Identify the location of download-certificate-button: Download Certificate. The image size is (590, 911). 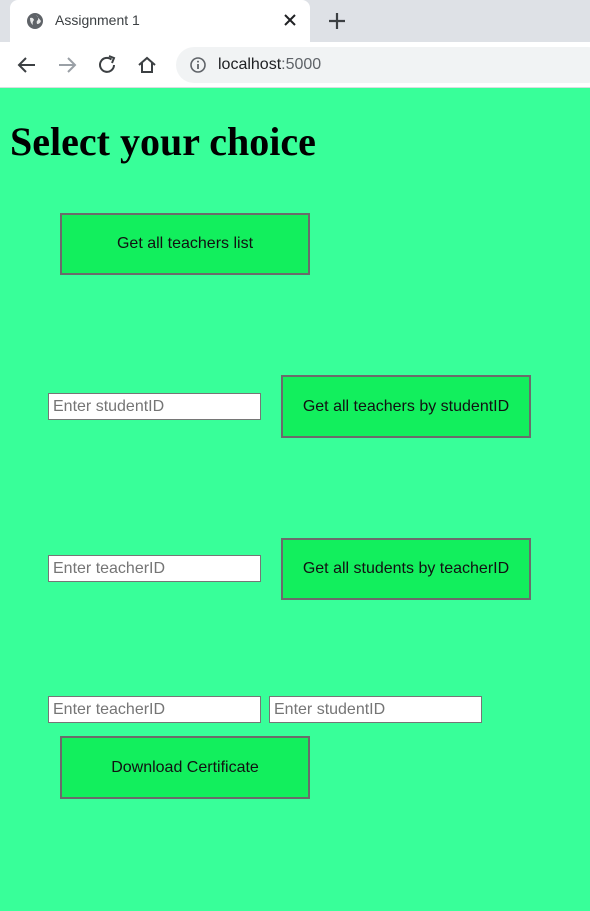
(185, 767).